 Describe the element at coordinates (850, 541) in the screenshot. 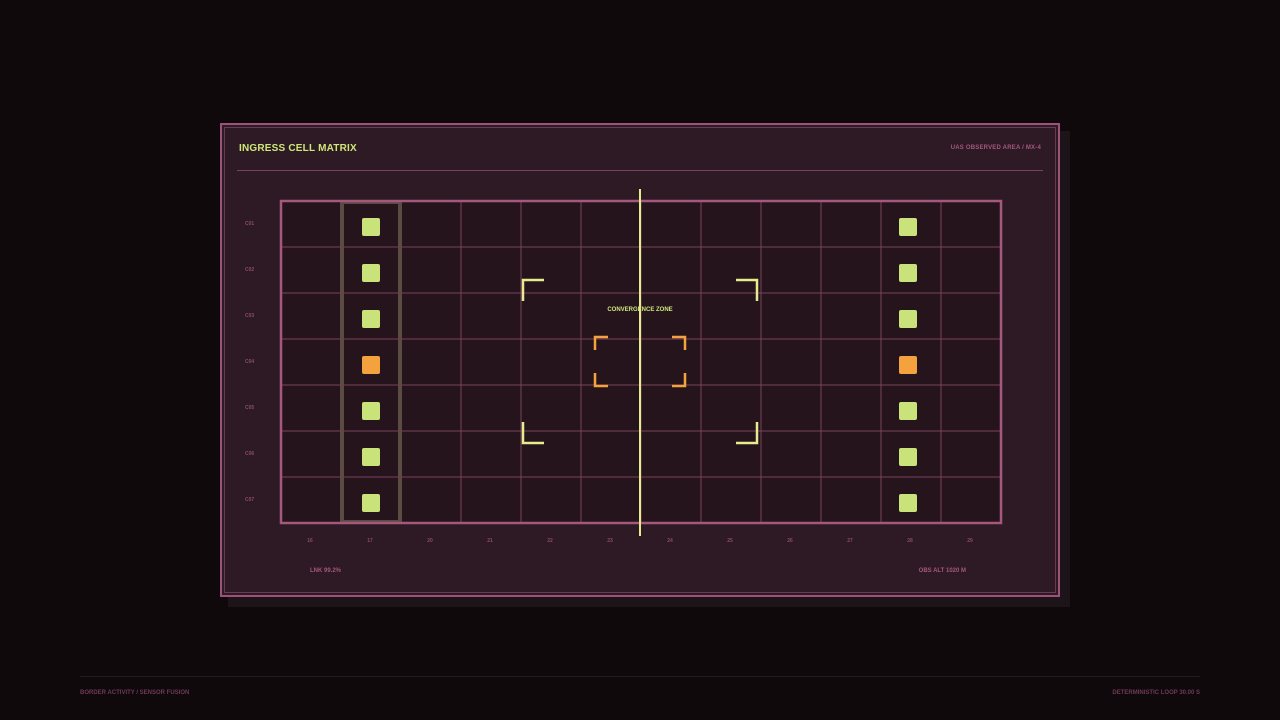

I see `column-label: 27` at that location.